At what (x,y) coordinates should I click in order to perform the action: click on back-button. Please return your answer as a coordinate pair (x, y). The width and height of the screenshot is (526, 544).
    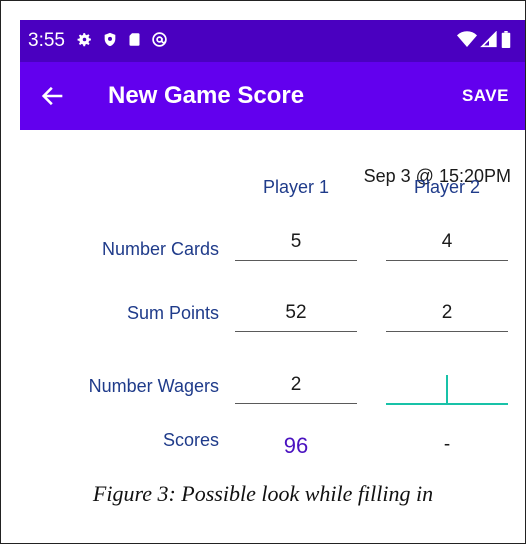
    Looking at the image, I should click on (53, 96).